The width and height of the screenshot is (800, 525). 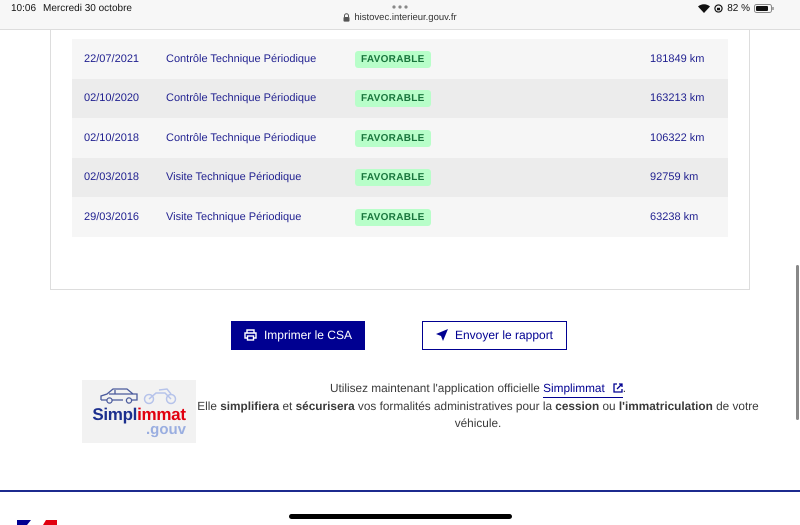 I want to click on logo-wordmark: Simplimmat, so click(x=139, y=414).